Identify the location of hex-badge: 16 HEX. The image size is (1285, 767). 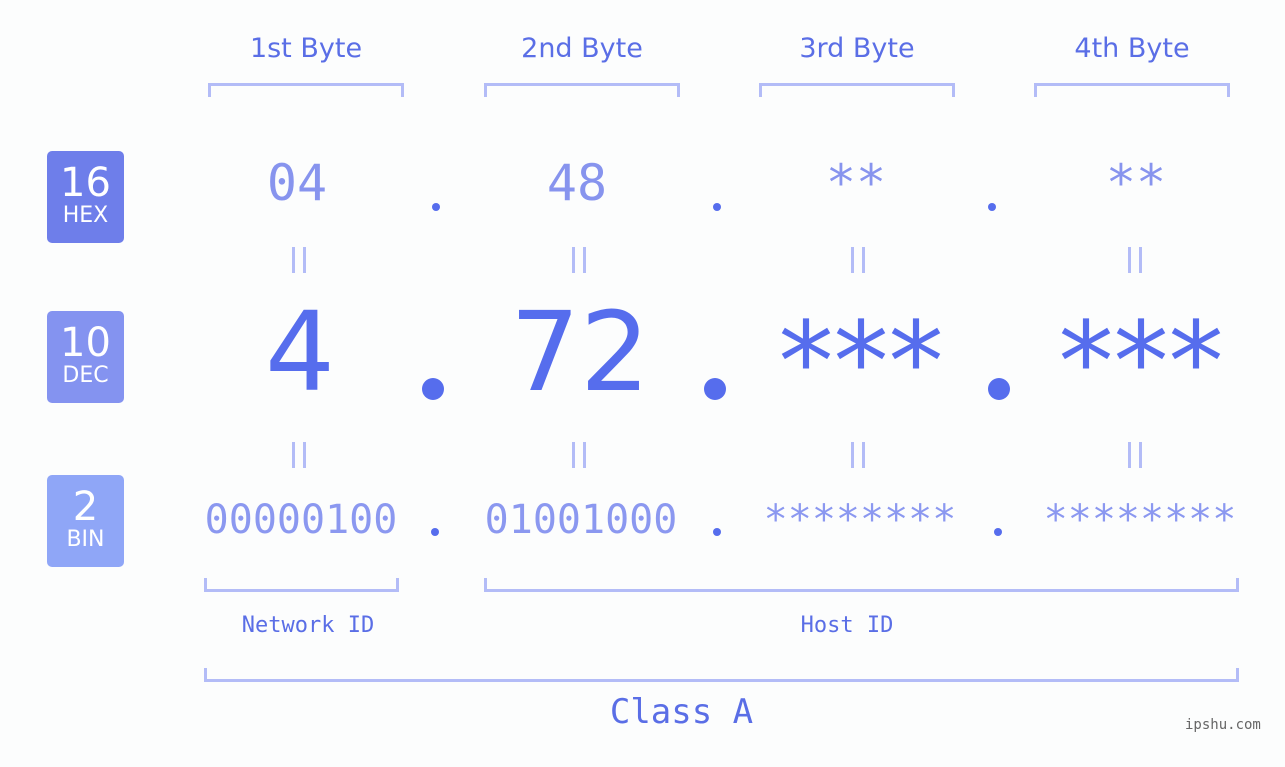
(85, 197).